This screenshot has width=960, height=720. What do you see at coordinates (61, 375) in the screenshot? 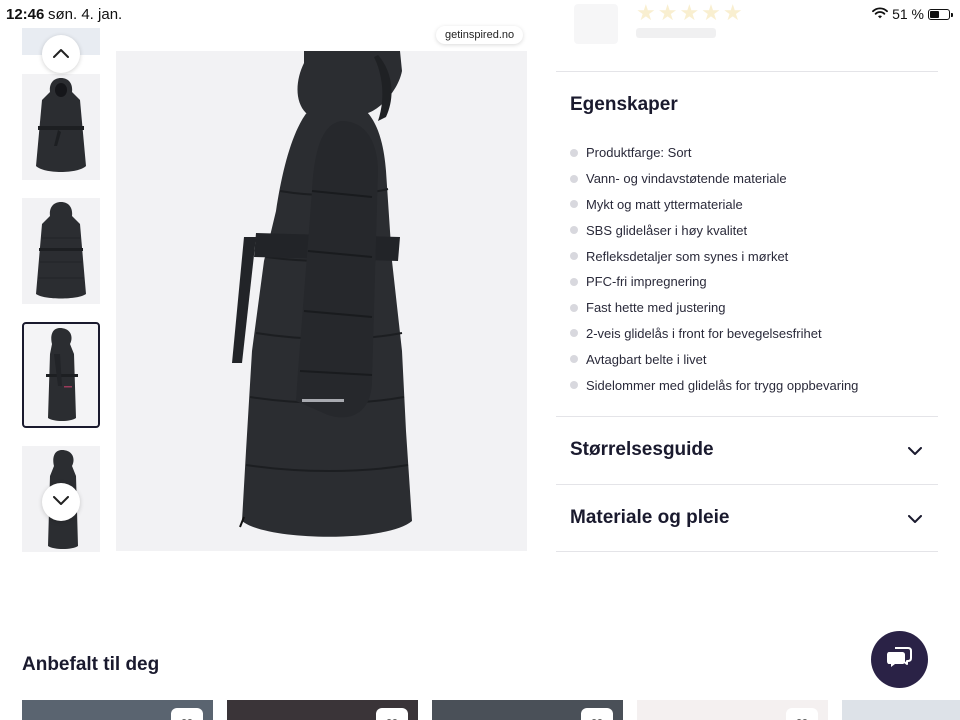
I see `thumbnail-side-selected` at bounding box center [61, 375].